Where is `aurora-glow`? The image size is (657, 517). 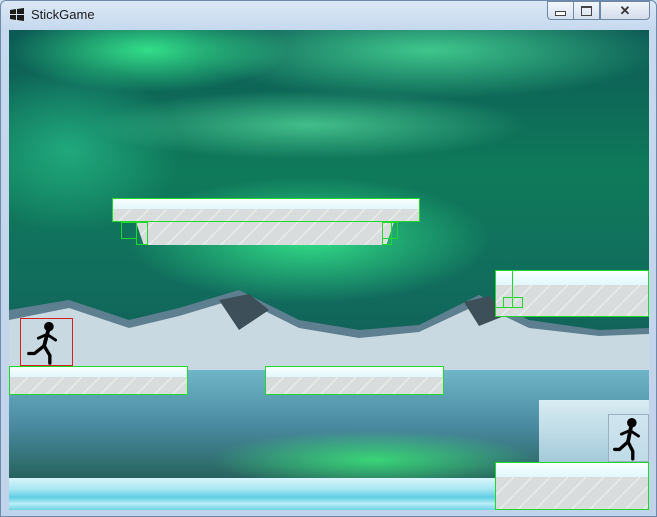 aurora-glow is located at coordinates (309, 125).